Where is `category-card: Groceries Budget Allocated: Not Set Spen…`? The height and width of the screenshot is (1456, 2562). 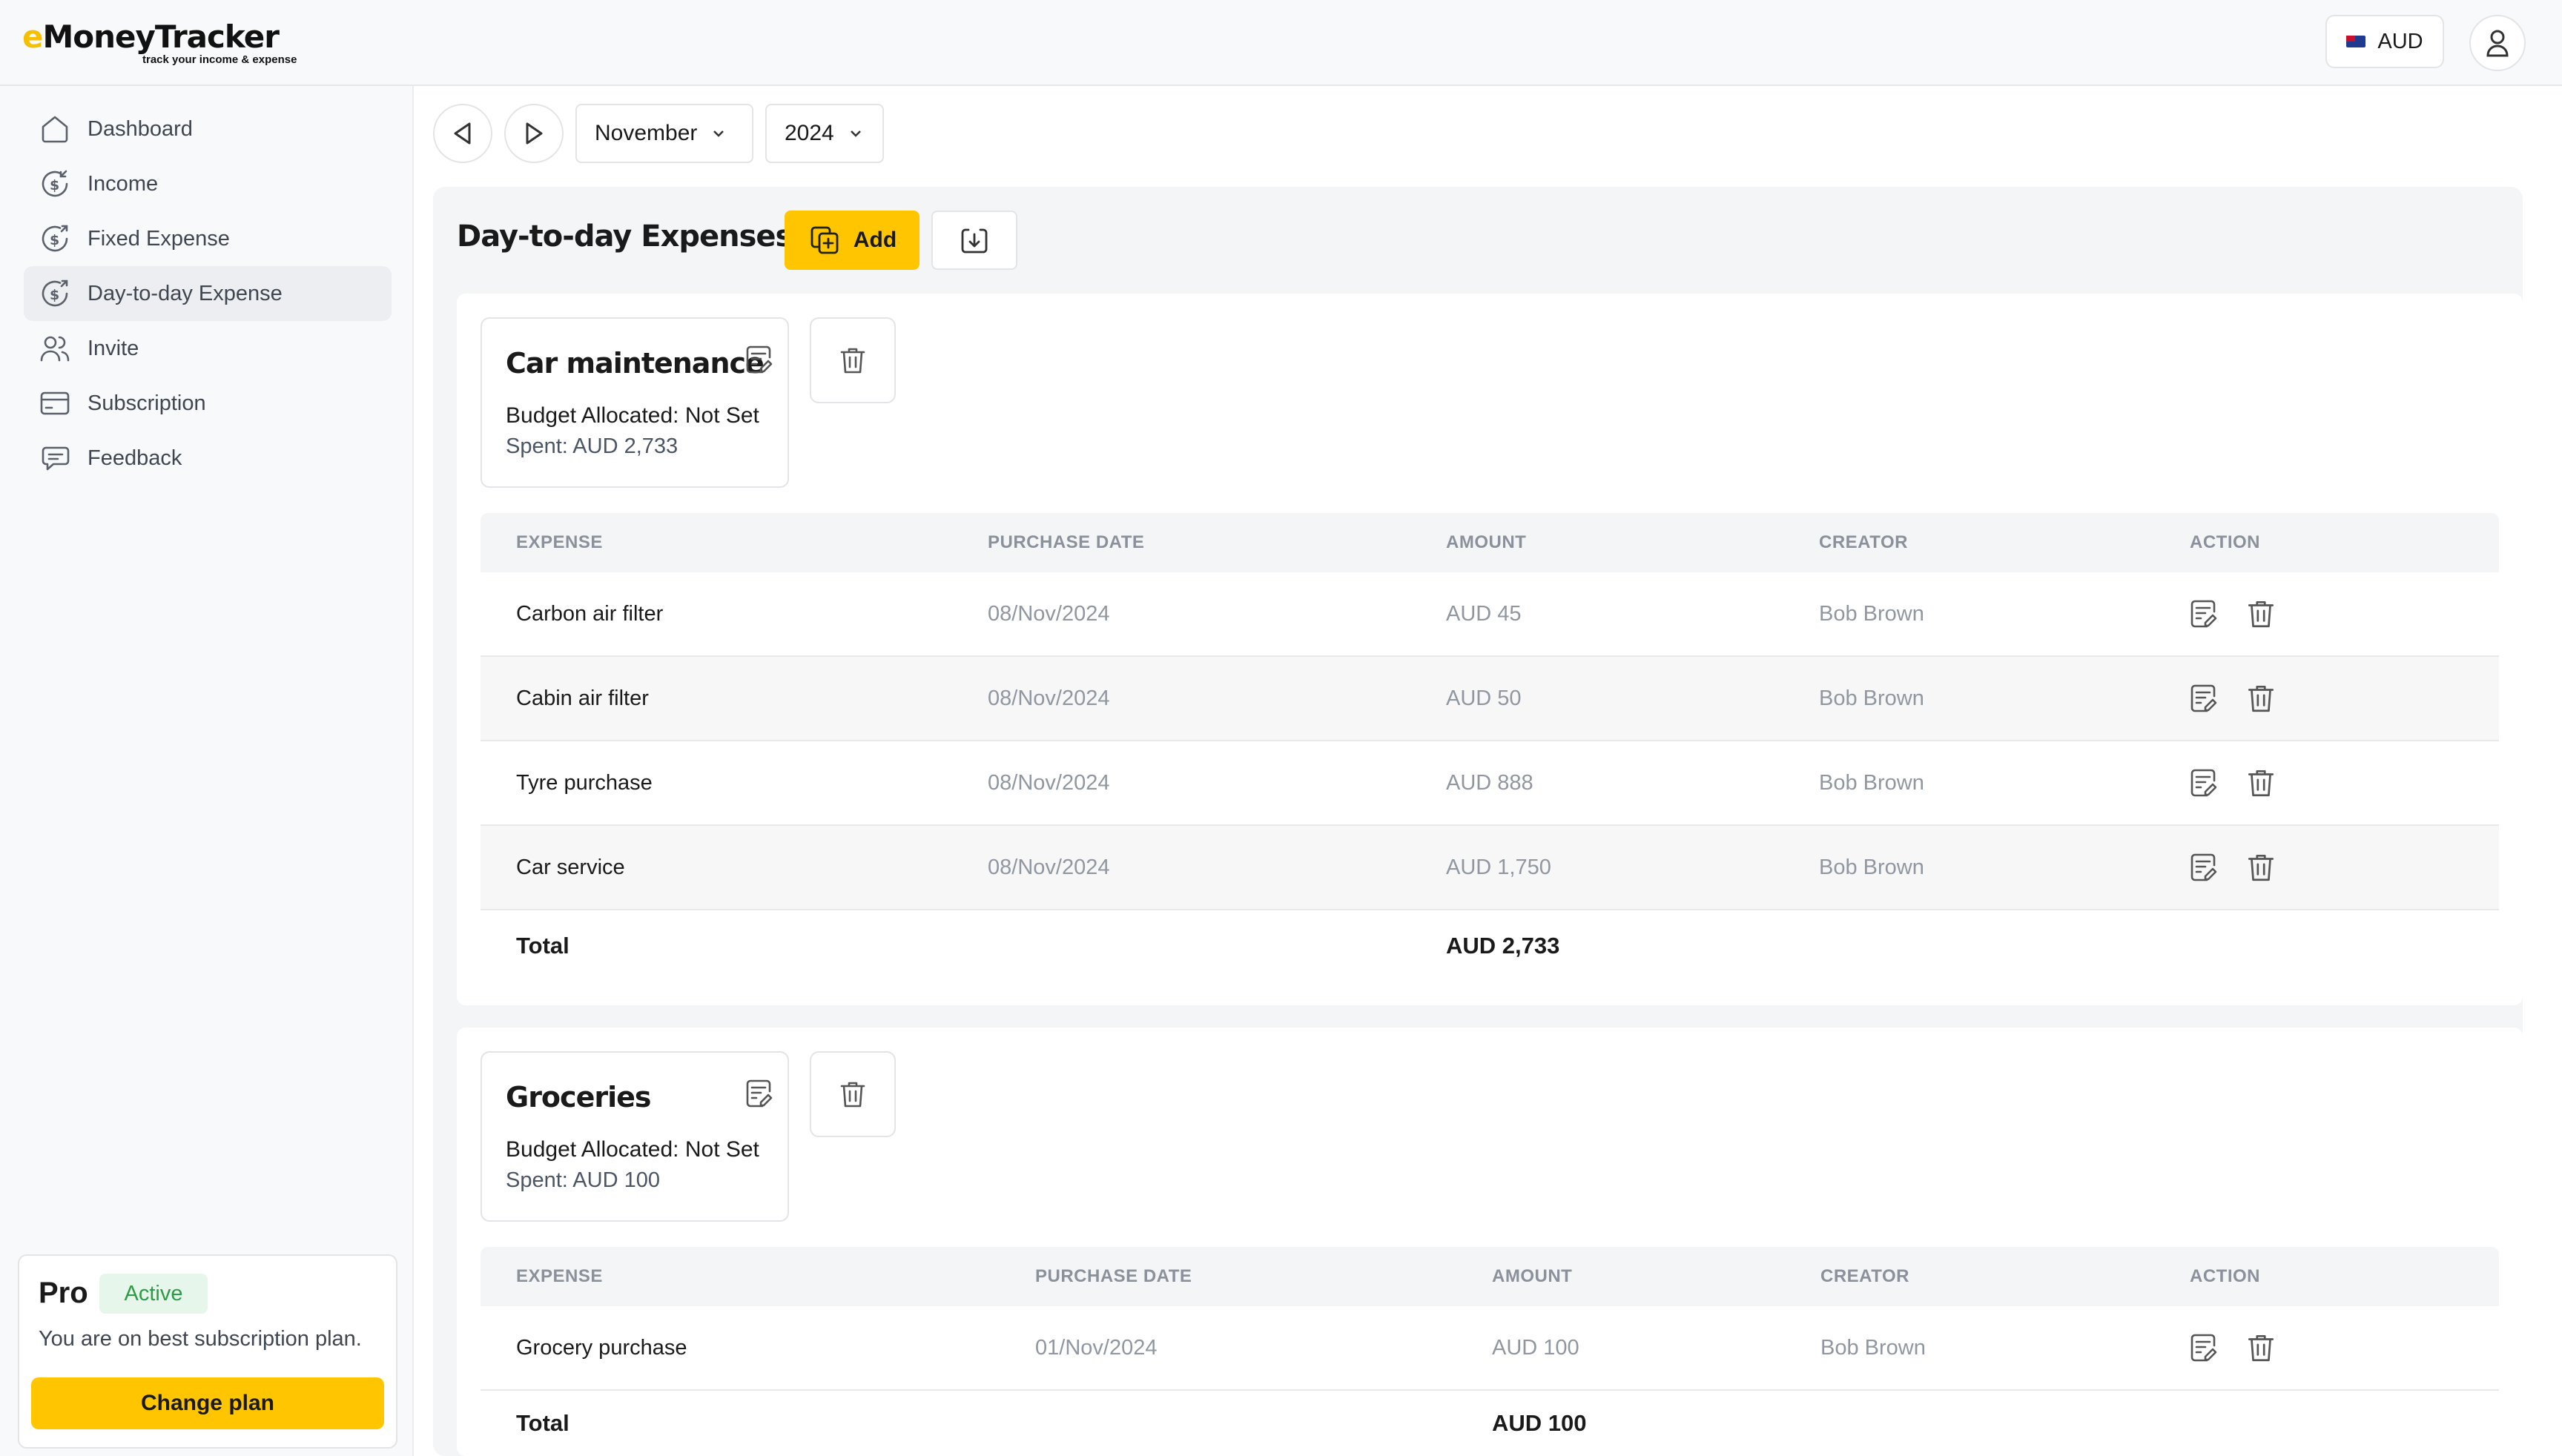 category-card: Groceries Budget Allocated: Not Set Spen… is located at coordinates (635, 1136).